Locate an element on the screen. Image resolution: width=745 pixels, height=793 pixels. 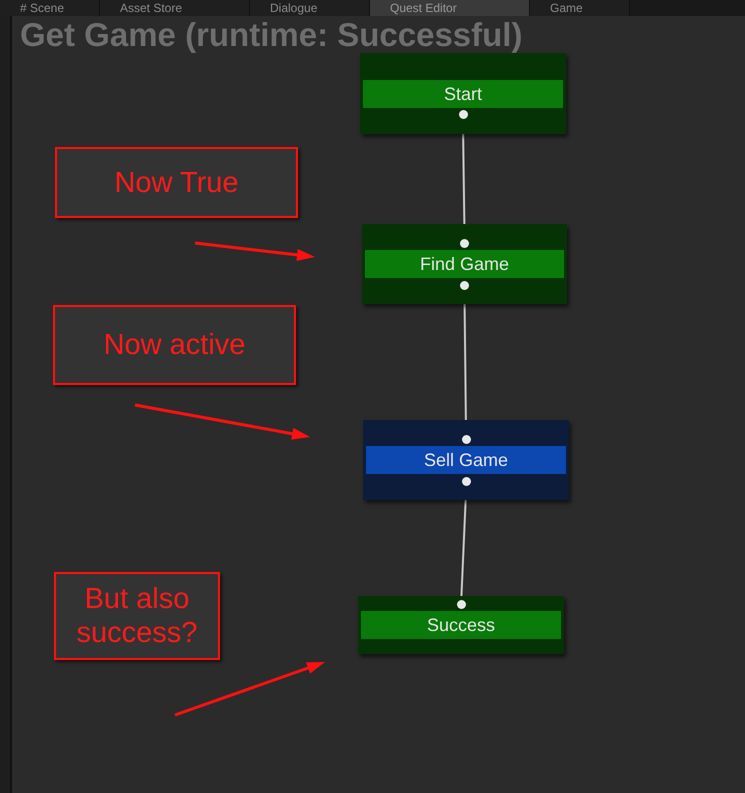
node-title: Sell Game is located at coordinates (466, 460).